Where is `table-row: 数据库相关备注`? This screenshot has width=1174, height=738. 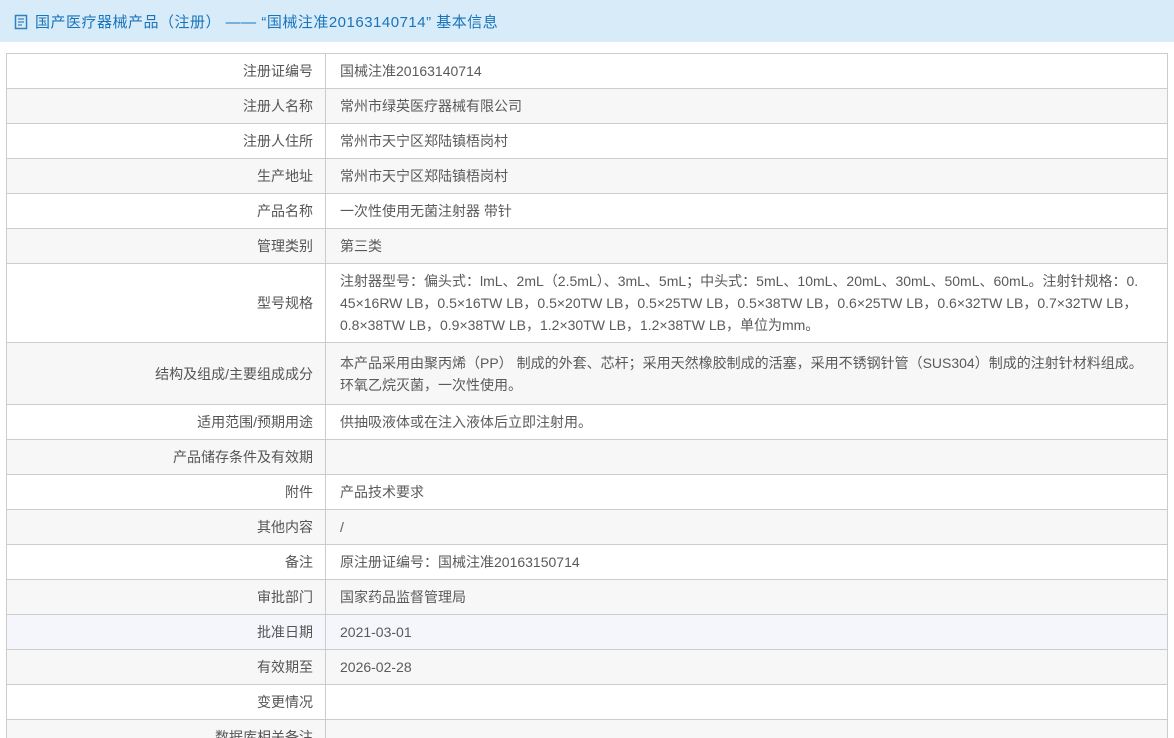 table-row: 数据库相关备注 is located at coordinates (587, 728).